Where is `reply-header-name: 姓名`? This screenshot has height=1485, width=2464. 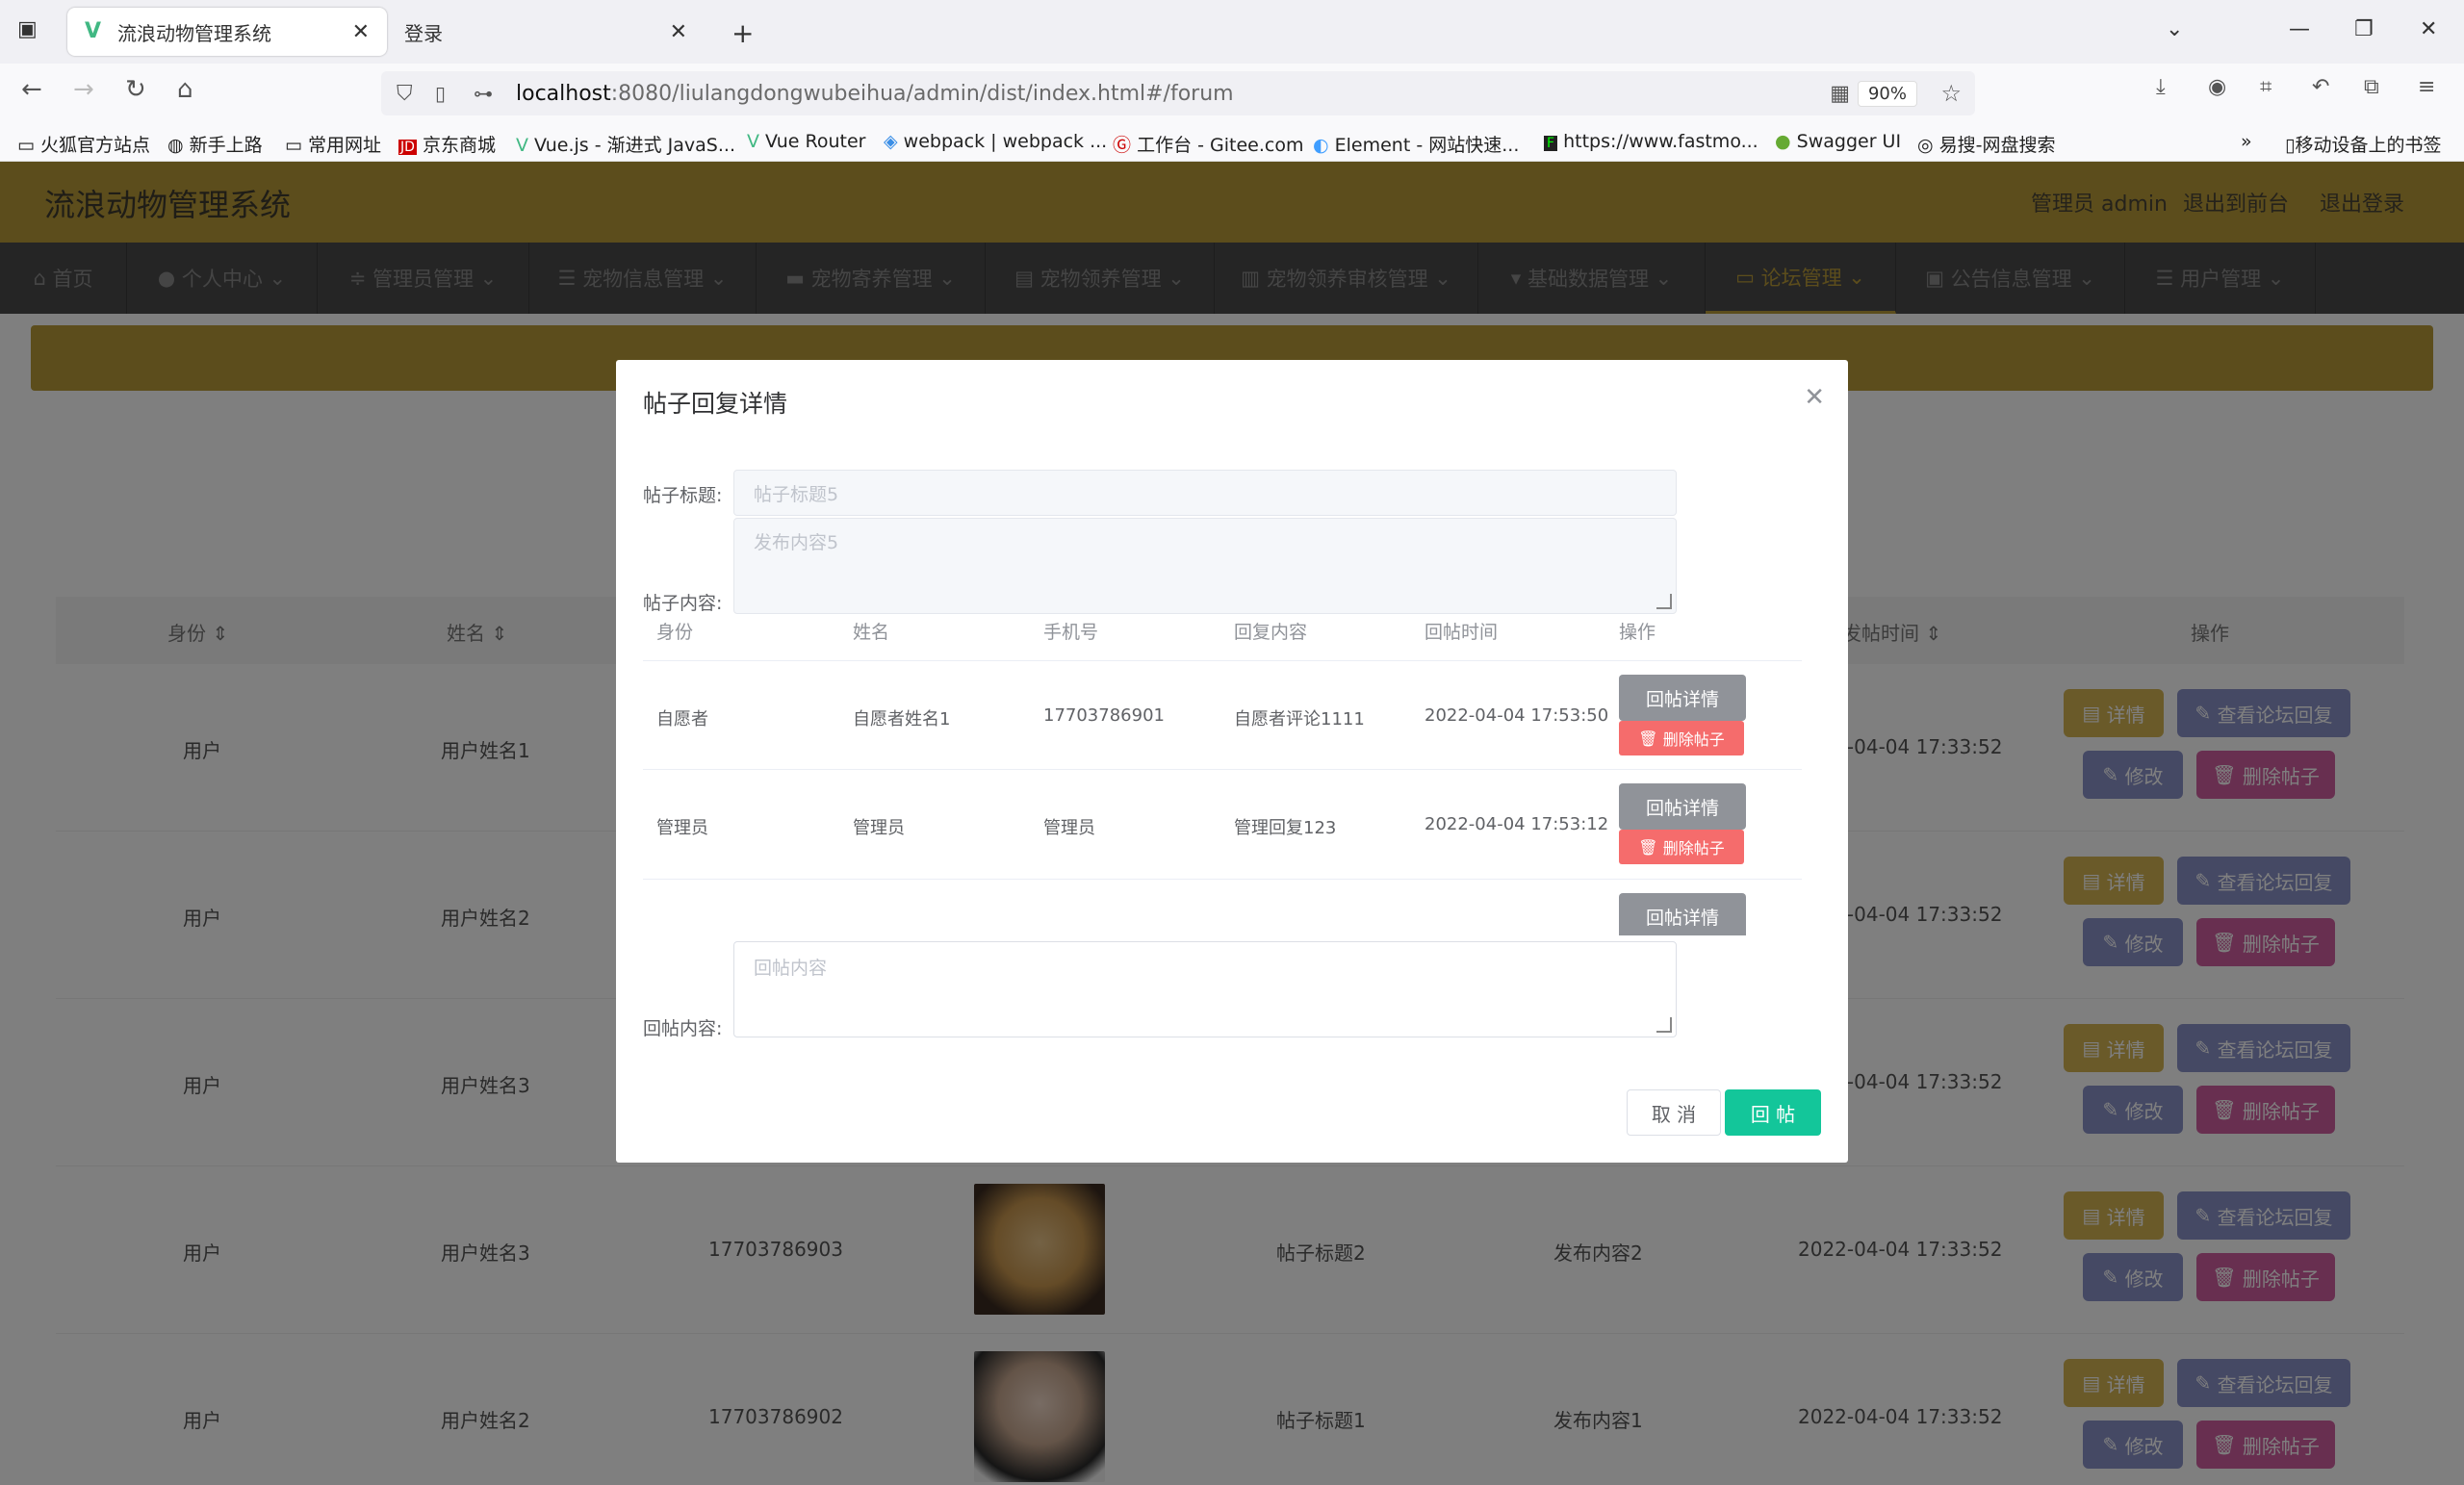 reply-header-name: 姓名 is located at coordinates (871, 632).